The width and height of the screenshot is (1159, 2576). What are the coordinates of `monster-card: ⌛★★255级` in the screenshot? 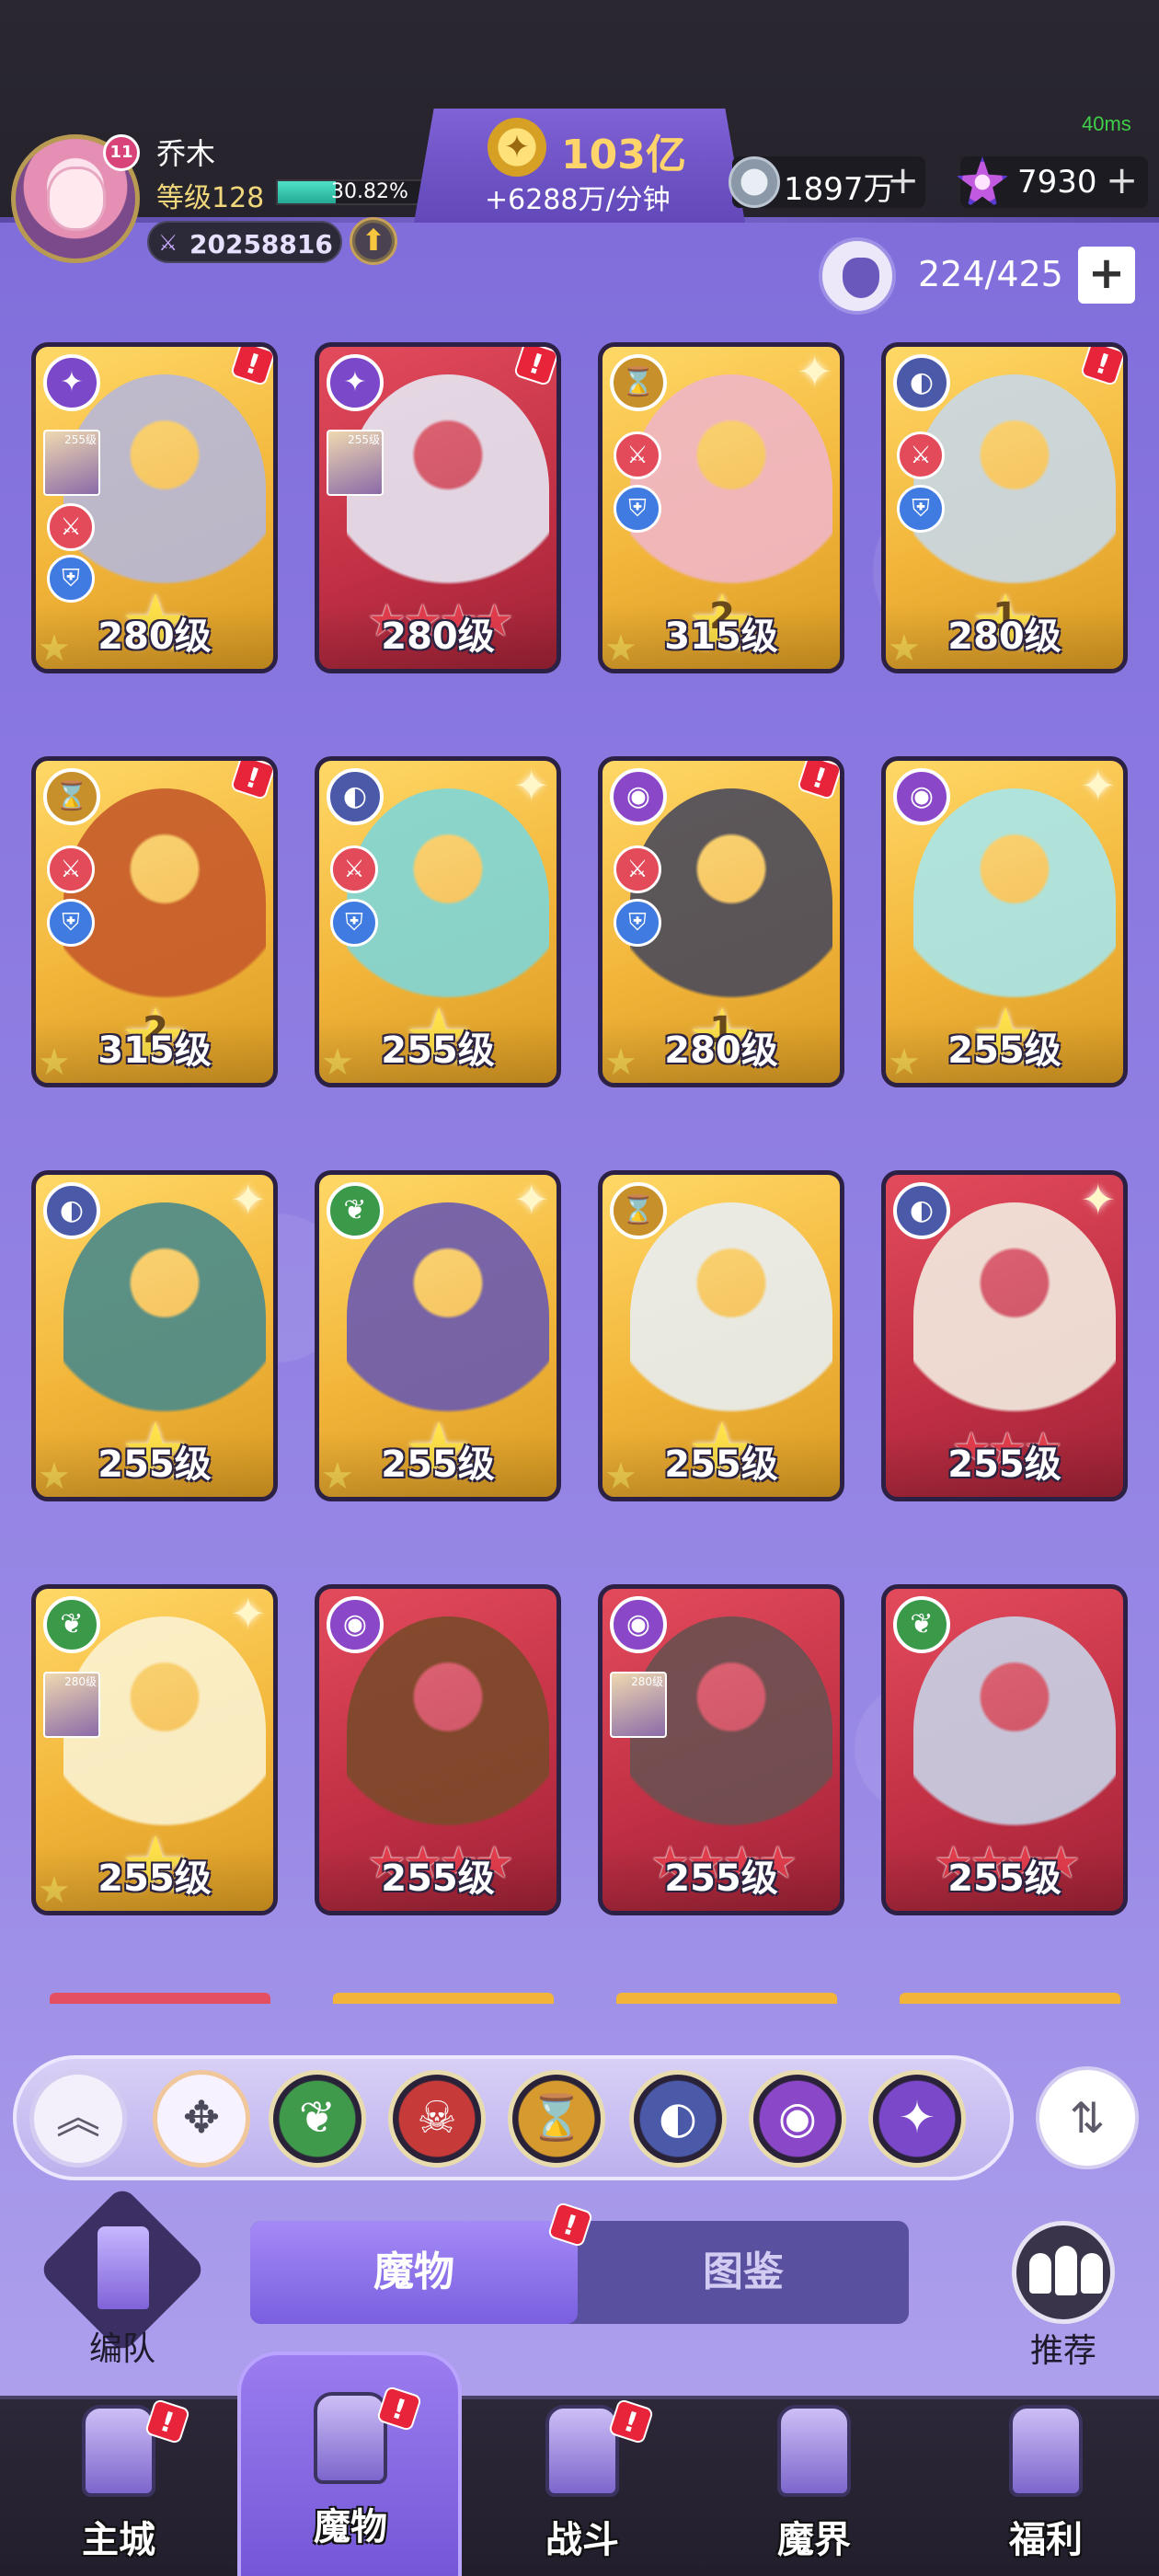 It's located at (721, 1335).